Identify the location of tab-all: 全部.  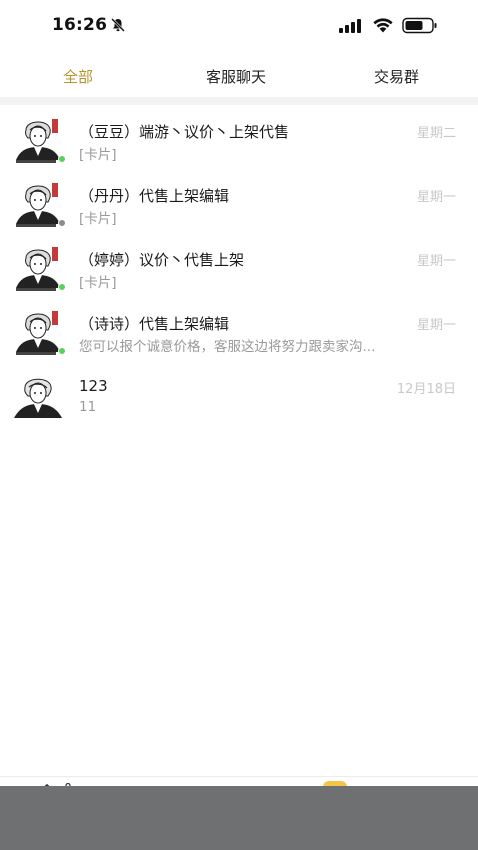
(78, 76).